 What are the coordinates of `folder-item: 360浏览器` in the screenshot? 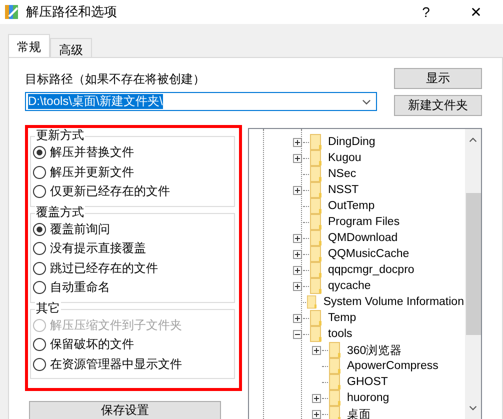 It's located at (374, 350).